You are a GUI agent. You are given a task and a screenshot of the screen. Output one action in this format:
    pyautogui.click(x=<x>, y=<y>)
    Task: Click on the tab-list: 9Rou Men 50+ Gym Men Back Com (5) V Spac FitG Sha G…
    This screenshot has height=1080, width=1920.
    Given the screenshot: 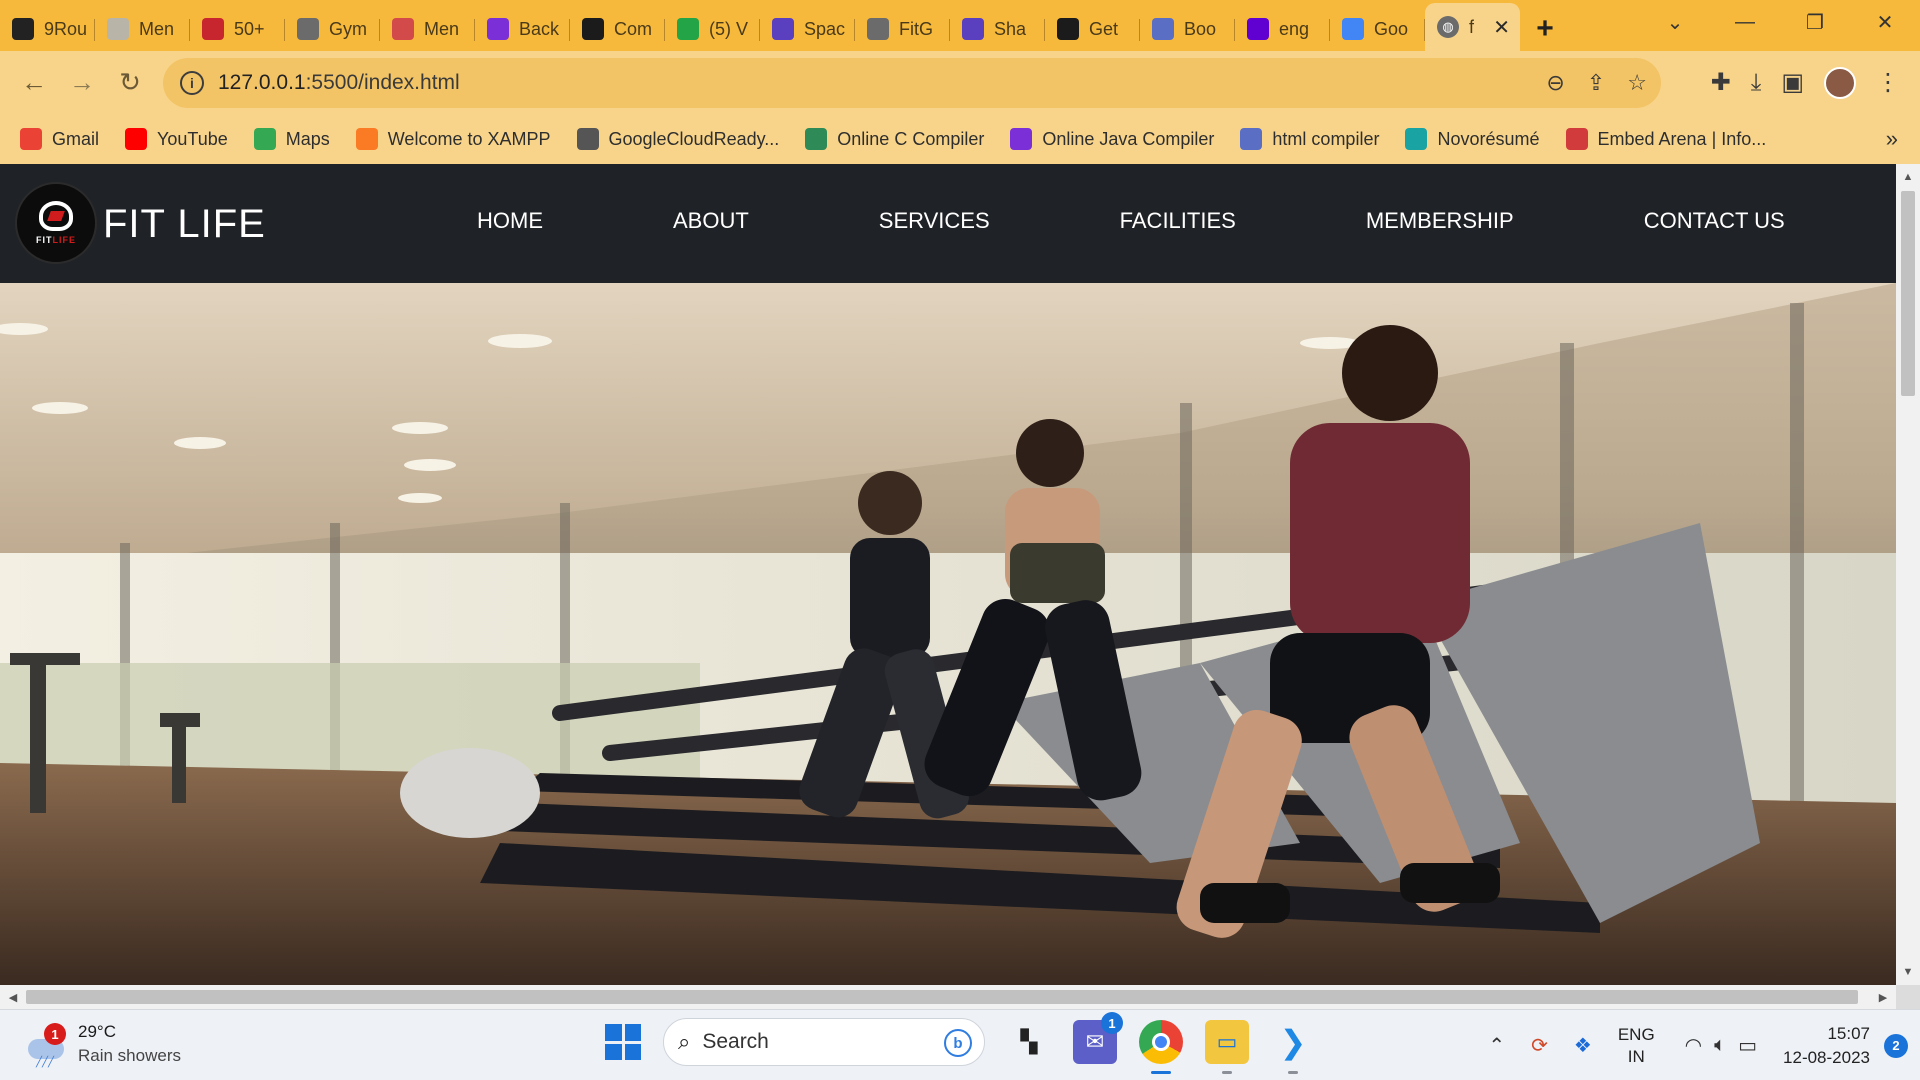 What is the action you would take?
    pyautogui.click(x=712, y=25)
    